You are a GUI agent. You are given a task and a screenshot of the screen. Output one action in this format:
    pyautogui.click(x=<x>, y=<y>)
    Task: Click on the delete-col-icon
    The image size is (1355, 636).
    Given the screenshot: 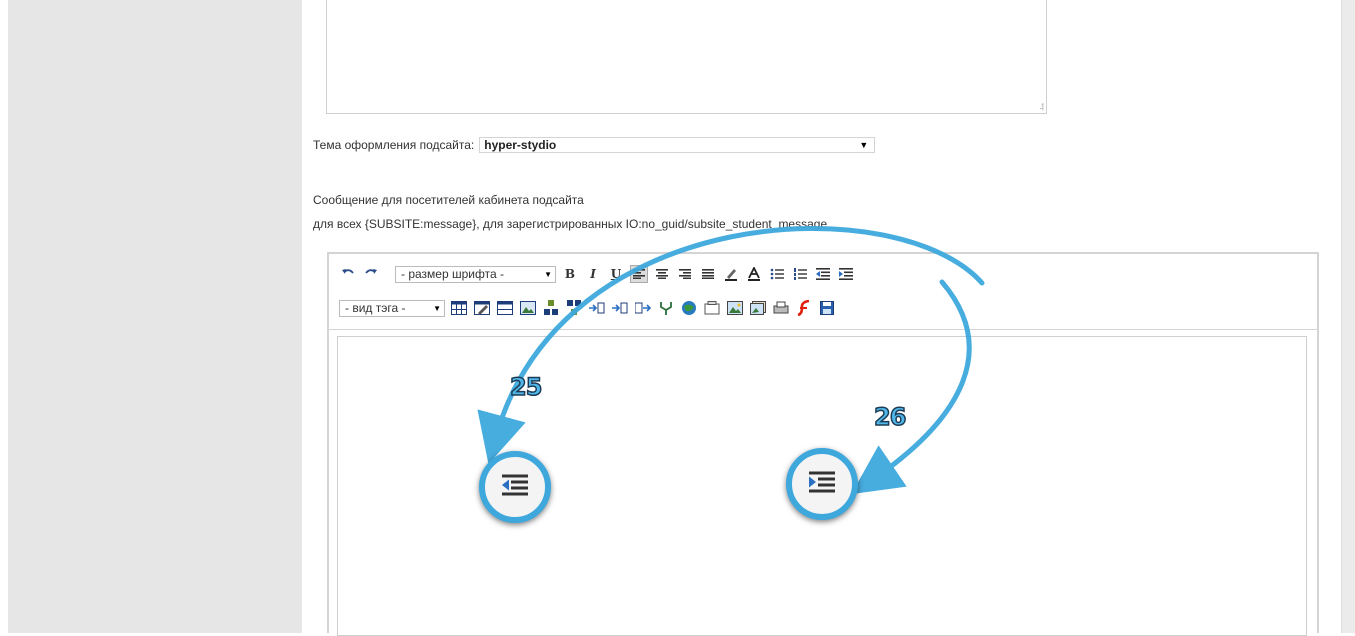 What is the action you would take?
    pyautogui.click(x=643, y=308)
    